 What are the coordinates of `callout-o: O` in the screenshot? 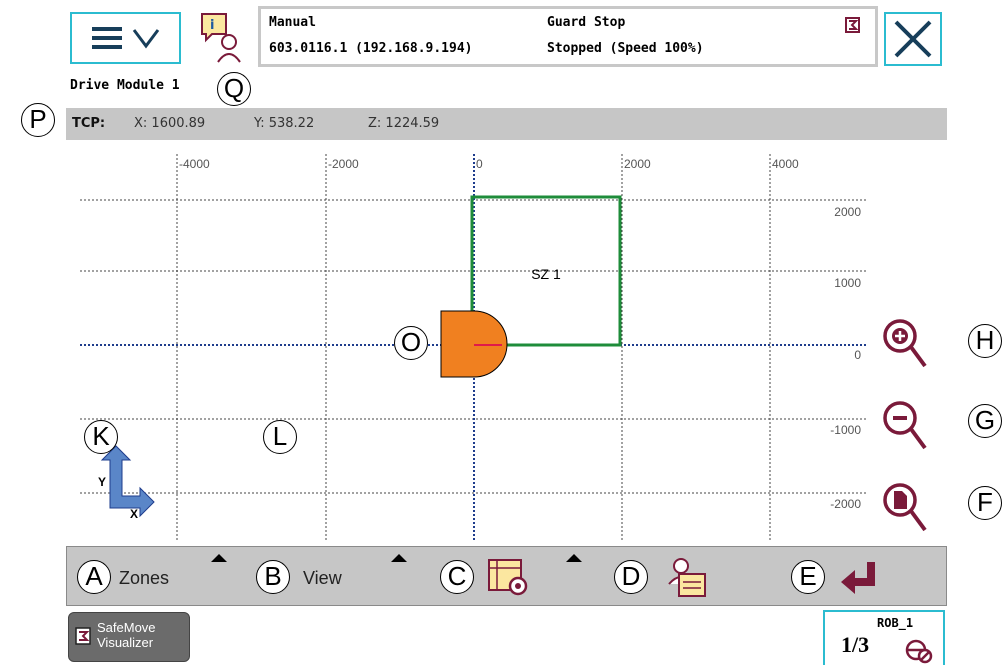 It's located at (411, 343).